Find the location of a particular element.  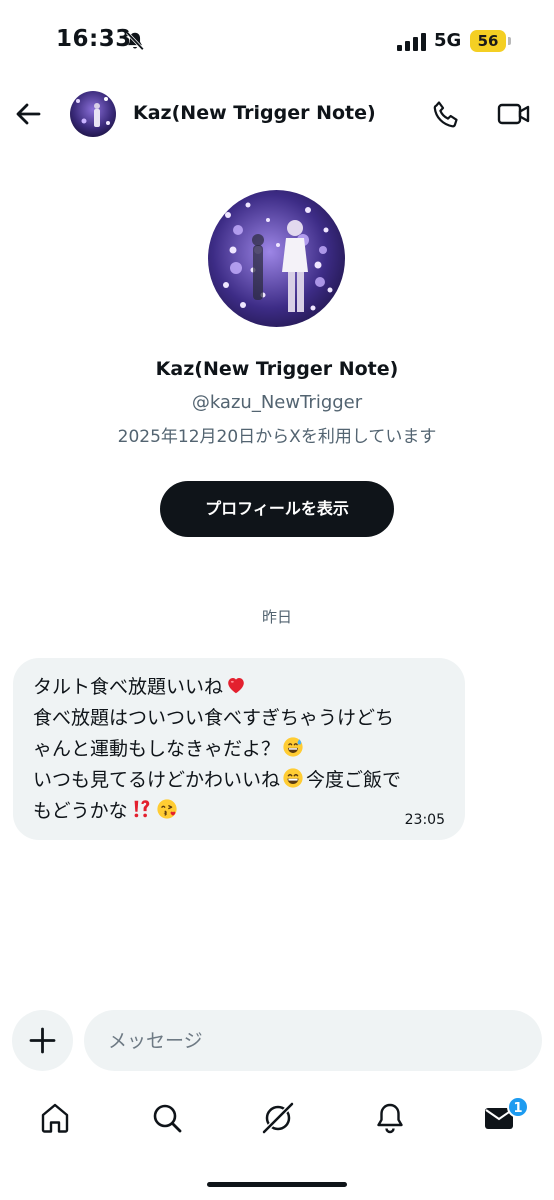

beaming-grin-icon is located at coordinates (293, 778).